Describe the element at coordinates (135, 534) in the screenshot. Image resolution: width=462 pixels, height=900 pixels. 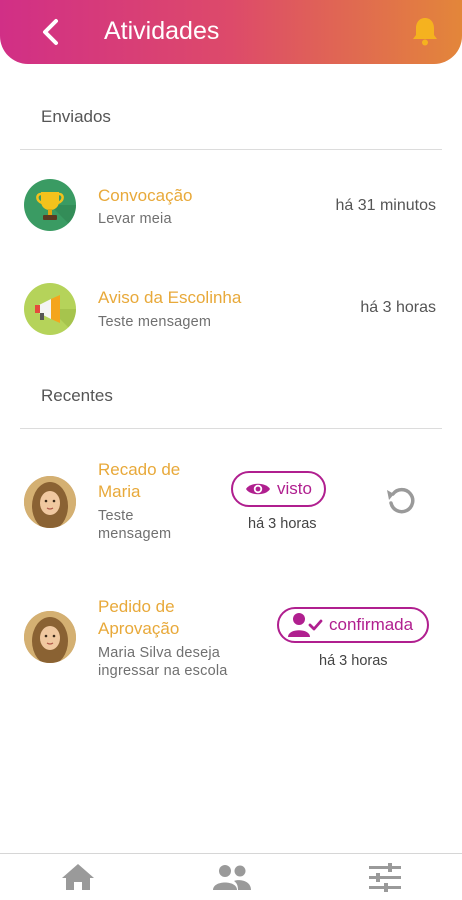
I see `item-subtitle: mensagem` at that location.